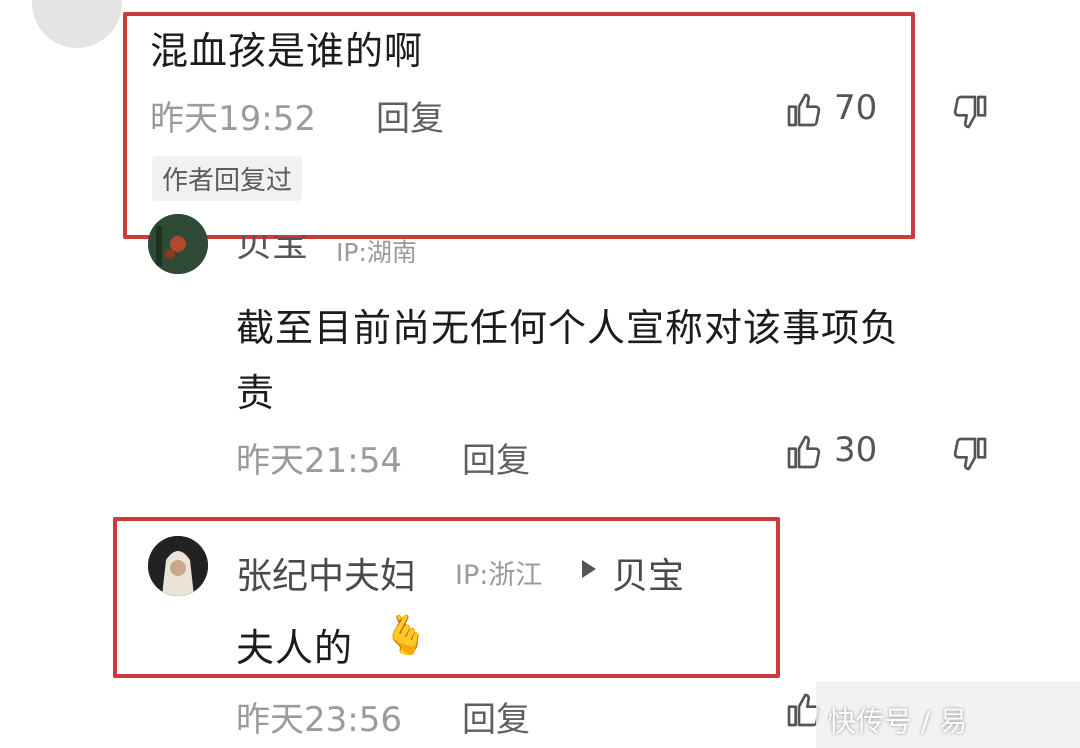 This screenshot has height=748, width=1080. Describe the element at coordinates (898, 721) in the screenshot. I see `watermark-text: 快传号 / 易` at that location.